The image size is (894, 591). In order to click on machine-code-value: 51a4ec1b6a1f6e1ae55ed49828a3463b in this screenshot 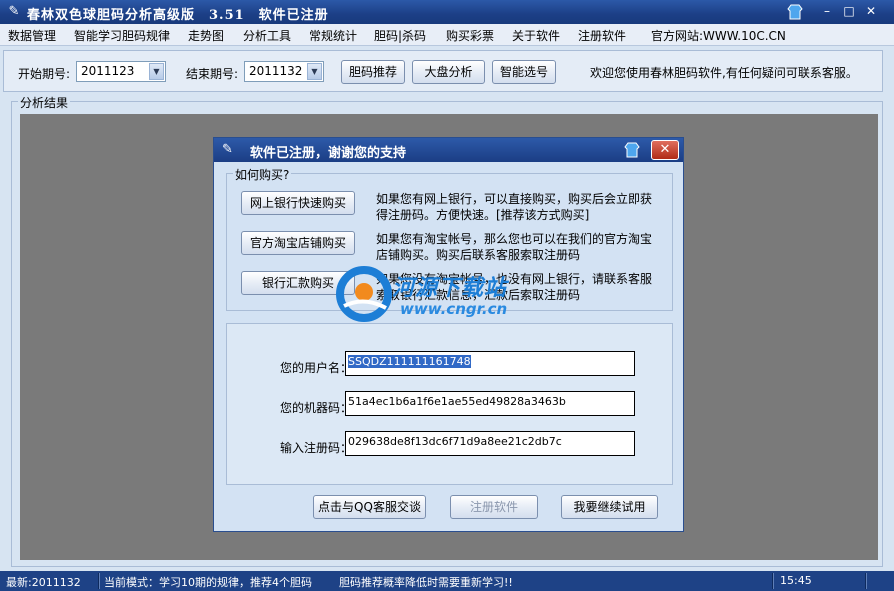, I will do `click(457, 401)`.